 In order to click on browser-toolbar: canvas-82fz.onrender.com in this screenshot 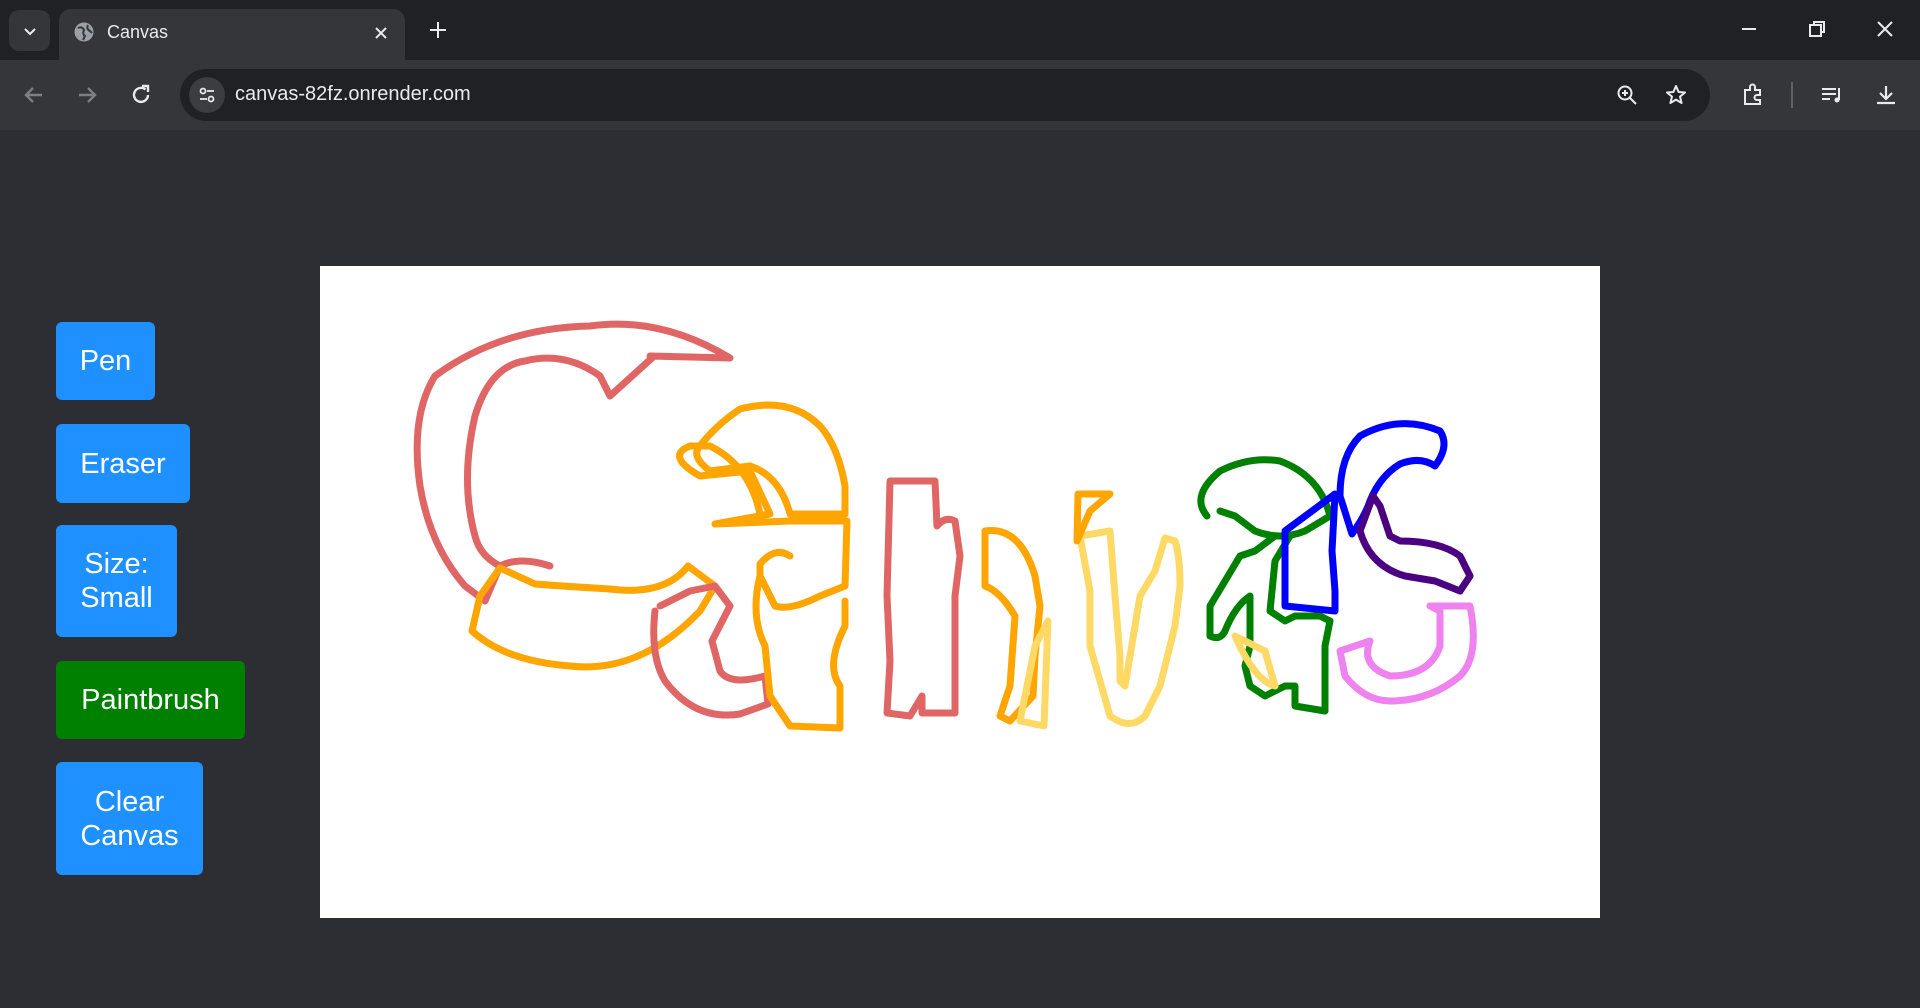, I will do `click(960, 95)`.